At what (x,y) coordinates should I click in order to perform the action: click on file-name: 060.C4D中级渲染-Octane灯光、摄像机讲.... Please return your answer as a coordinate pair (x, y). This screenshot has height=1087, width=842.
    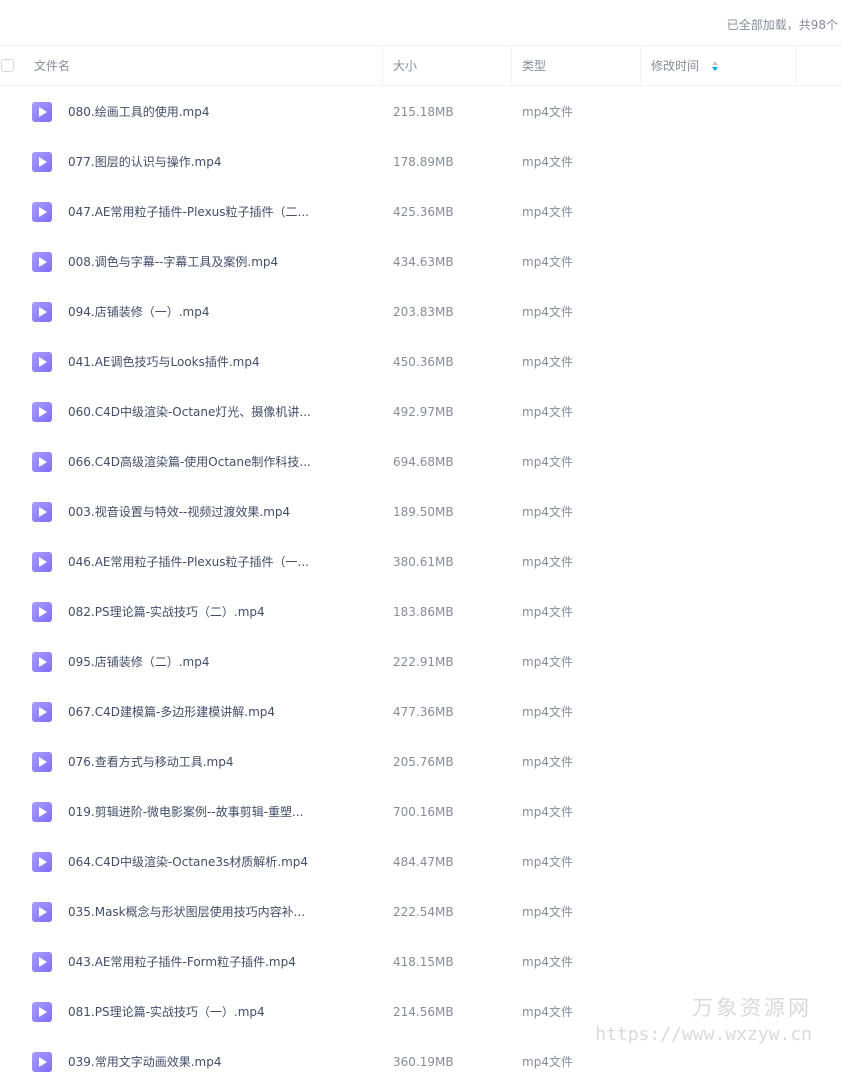
    Looking at the image, I should click on (189, 412).